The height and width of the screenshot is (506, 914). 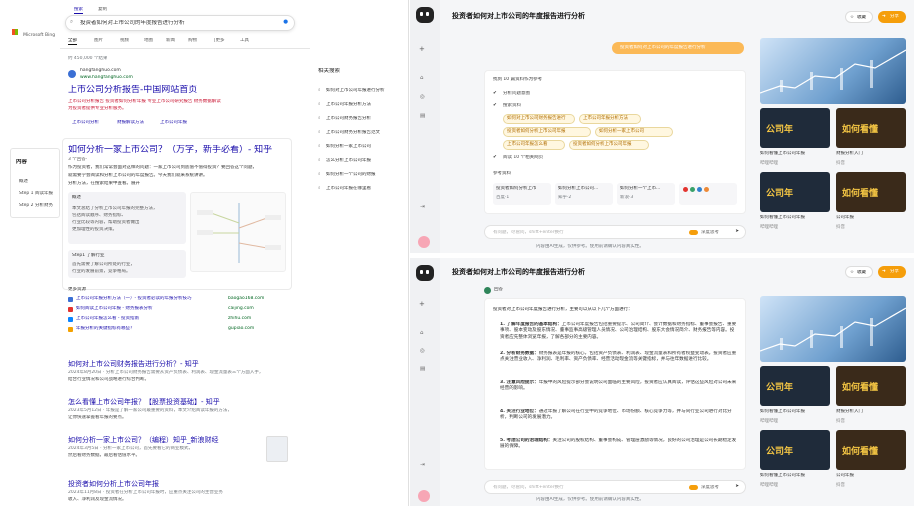 What do you see at coordinates (277, 449) in the screenshot?
I see `result-thumb` at bounding box center [277, 449].